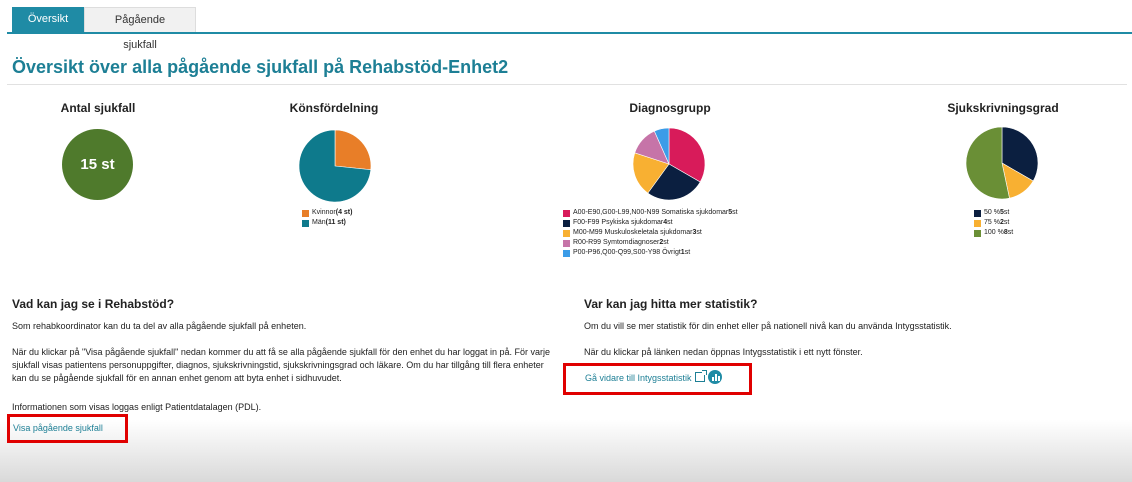 The height and width of the screenshot is (482, 1132). I want to click on degree-legend-label-2: 100 %, so click(994, 232).